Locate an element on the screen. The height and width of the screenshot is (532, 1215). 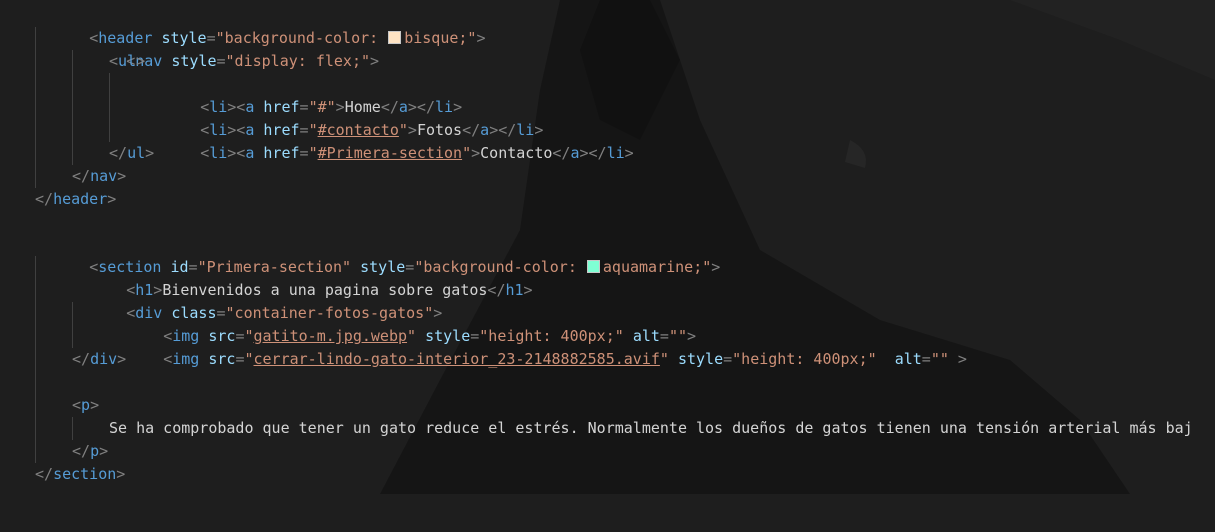
code-line: </header> is located at coordinates (76, 199).